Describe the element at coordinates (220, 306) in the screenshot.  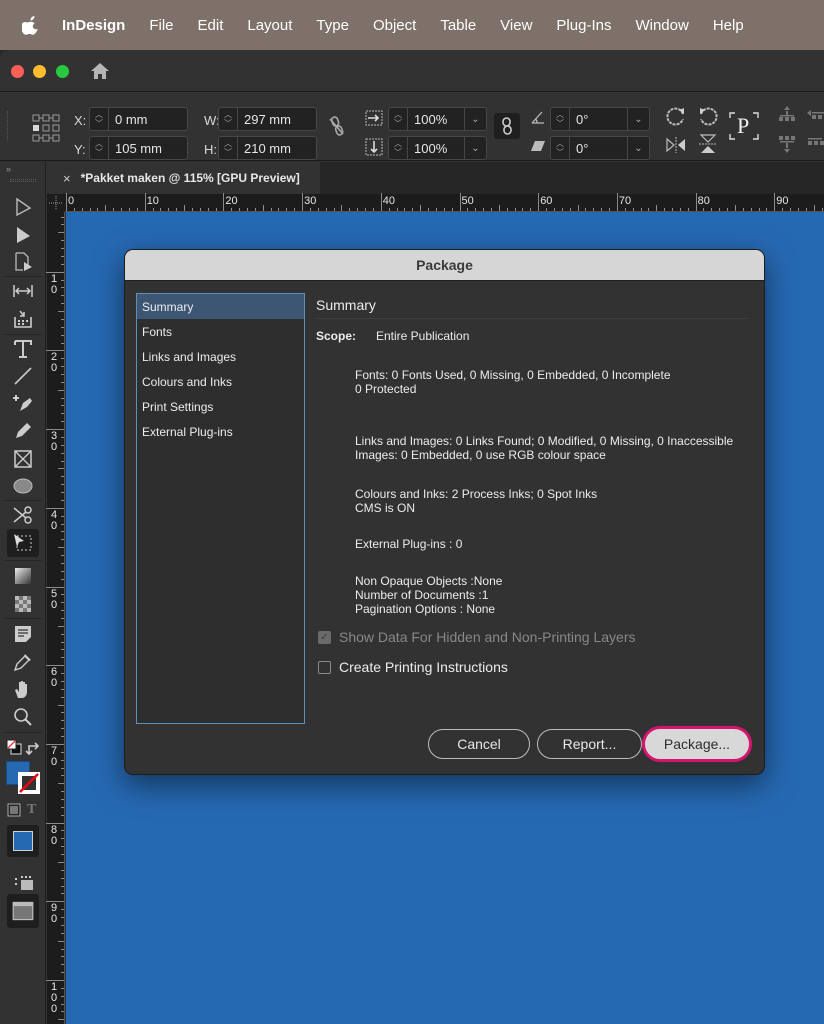
I see `nav-item-summary: Summary` at that location.